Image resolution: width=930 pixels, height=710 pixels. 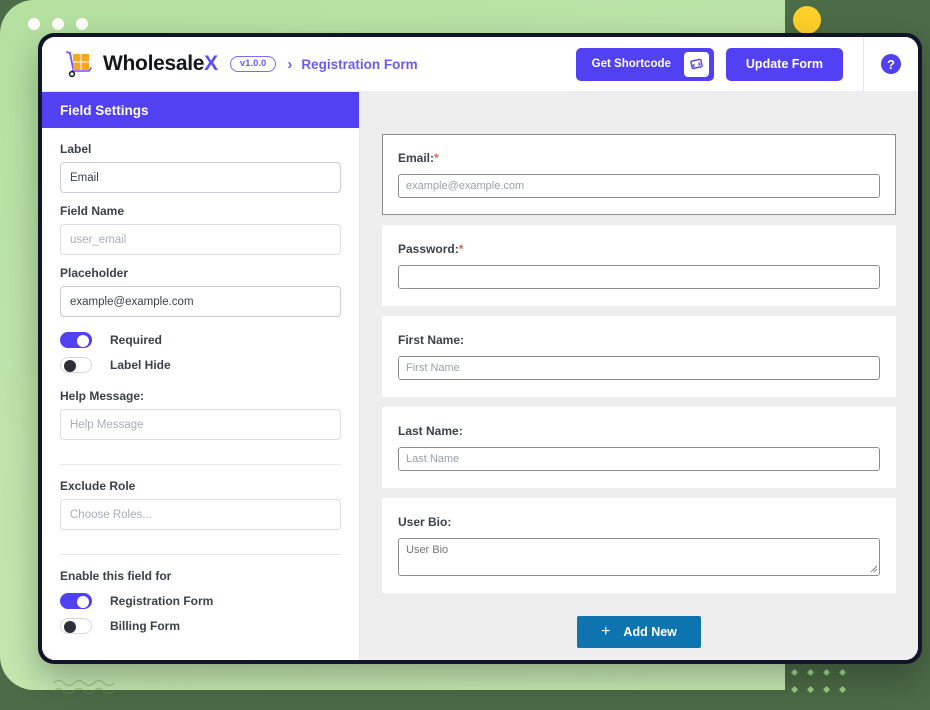 What do you see at coordinates (200, 514) in the screenshot?
I see `exclude-role-select` at bounding box center [200, 514].